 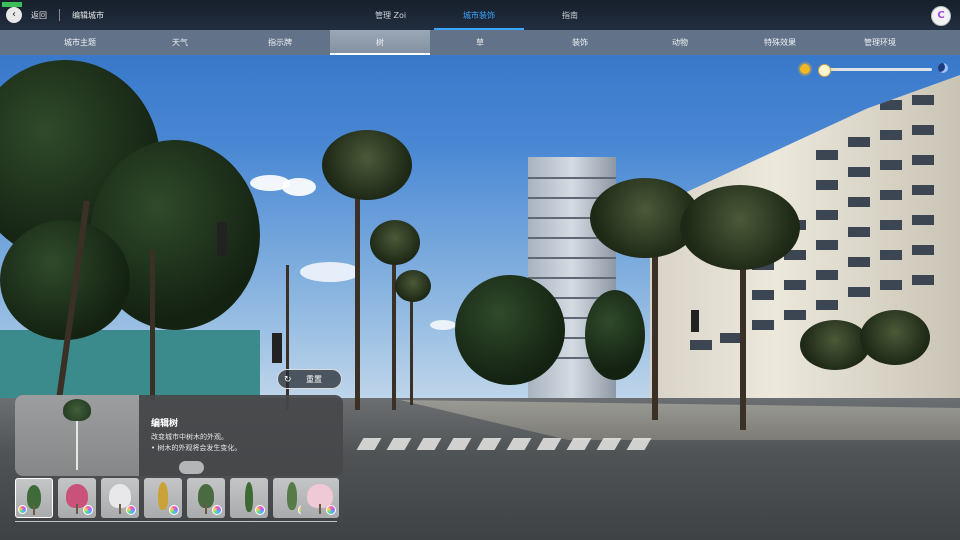 I want to click on reset-icon: ↻, so click(x=288, y=380).